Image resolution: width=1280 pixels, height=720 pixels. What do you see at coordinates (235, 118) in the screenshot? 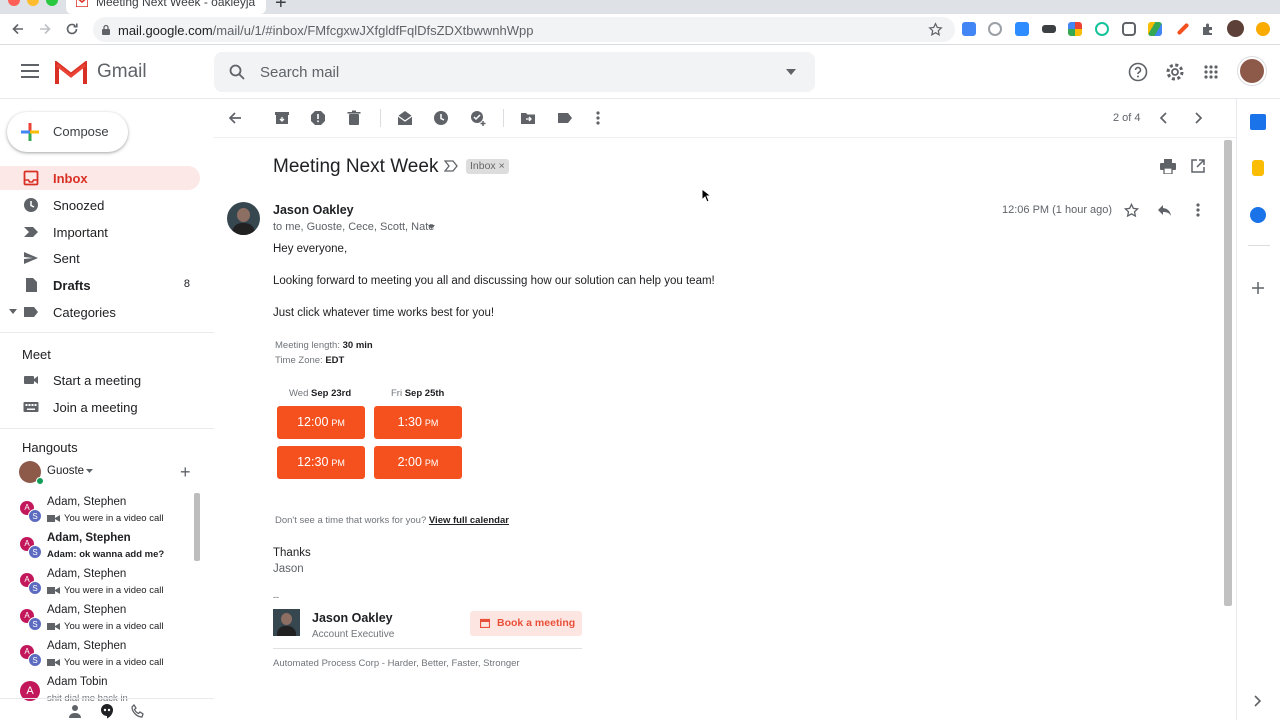
I see `back-to-inbox-icon` at bounding box center [235, 118].